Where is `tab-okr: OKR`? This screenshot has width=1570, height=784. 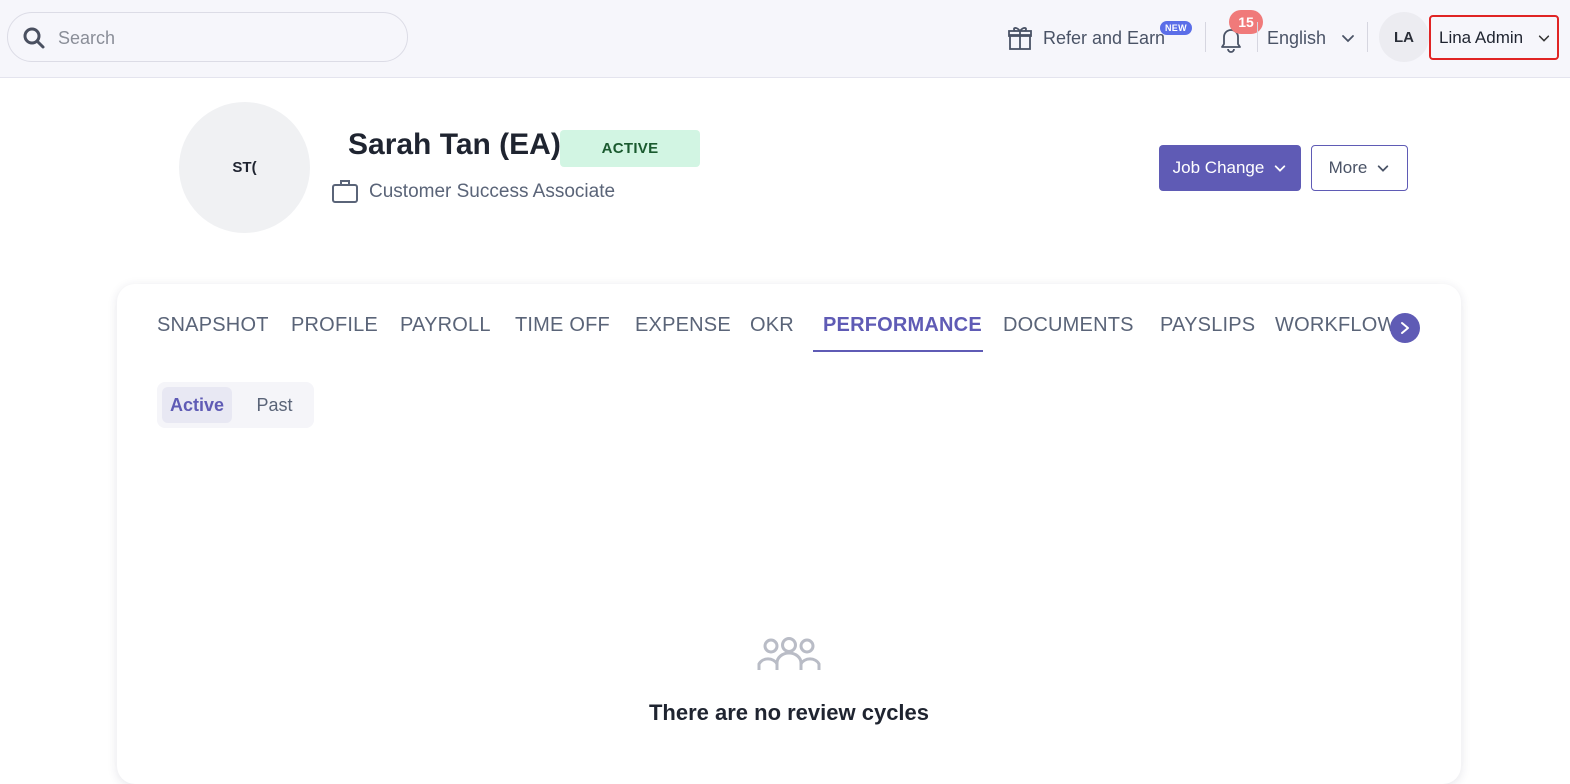
tab-okr: OKR is located at coordinates (772, 334).